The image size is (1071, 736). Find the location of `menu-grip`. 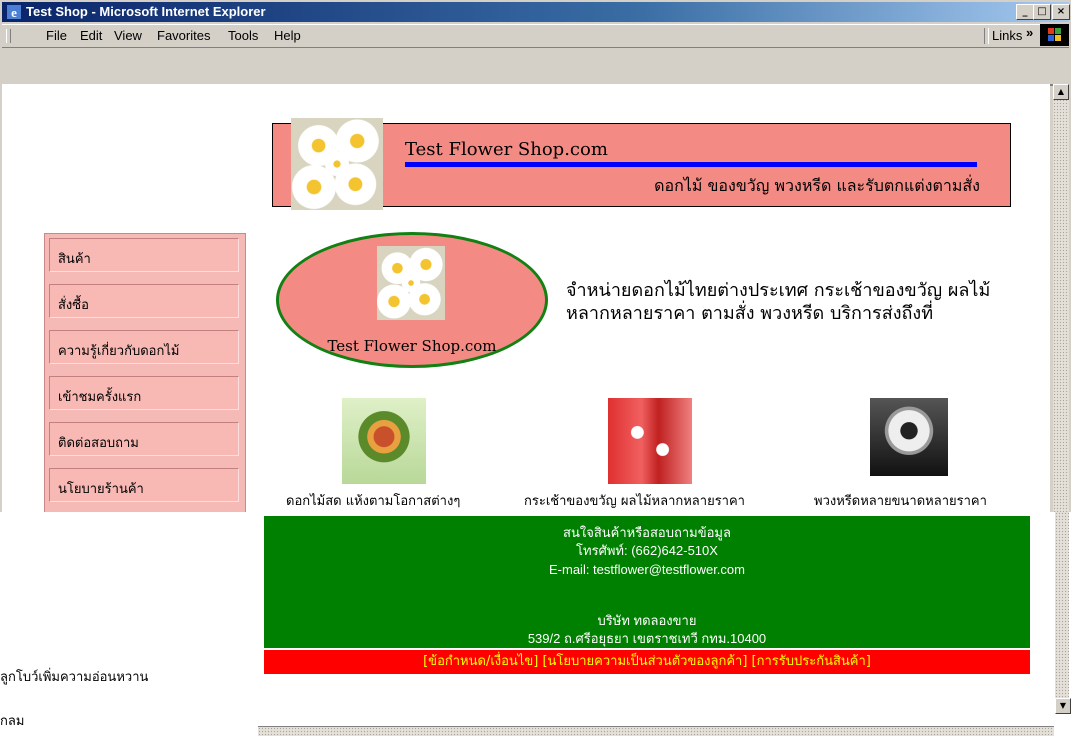

menu-grip is located at coordinates (8, 36).